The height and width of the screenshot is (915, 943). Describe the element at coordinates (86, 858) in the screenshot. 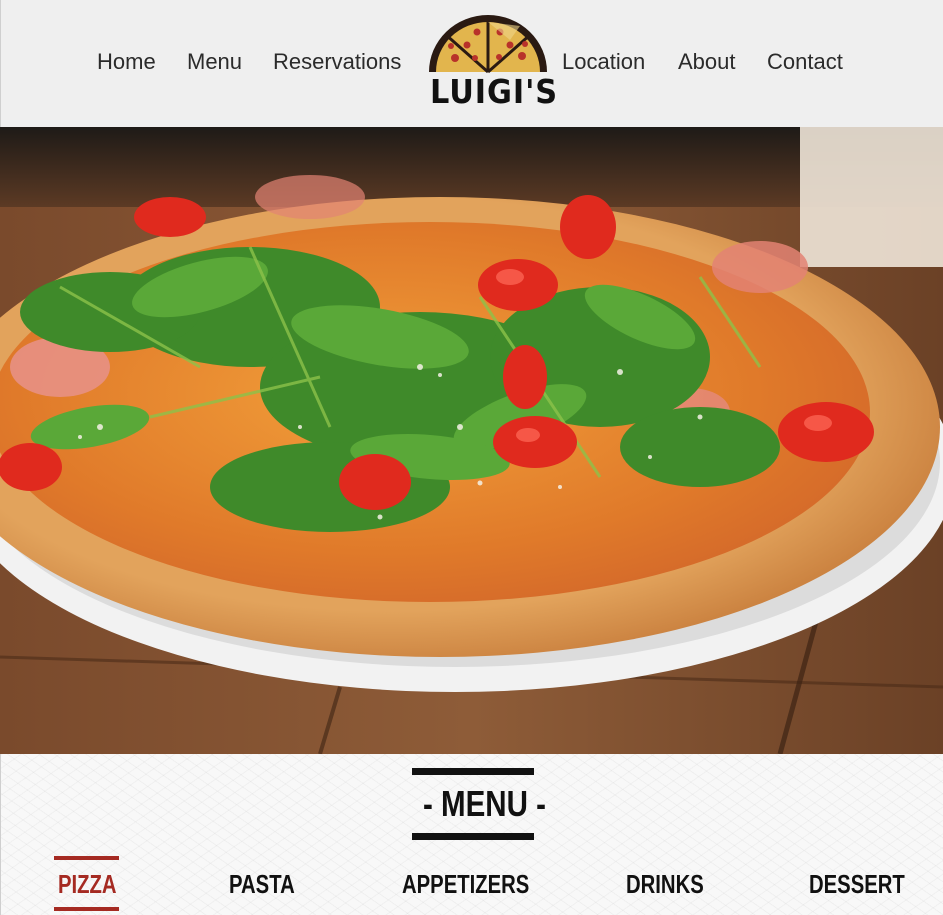

I see `active-tab-top-indicator` at that location.